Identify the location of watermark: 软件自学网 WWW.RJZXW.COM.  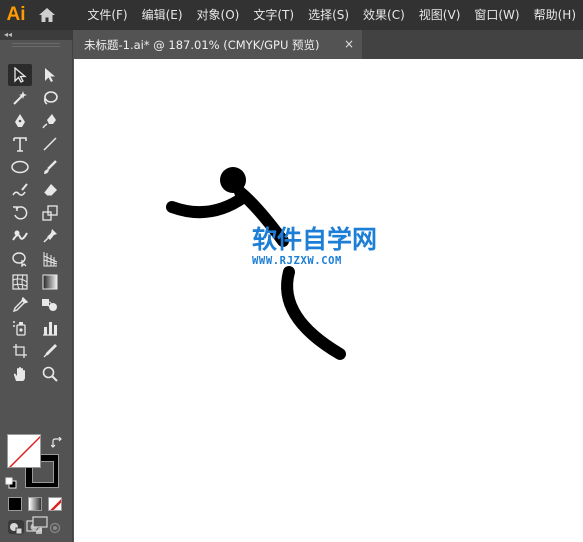
(327, 246).